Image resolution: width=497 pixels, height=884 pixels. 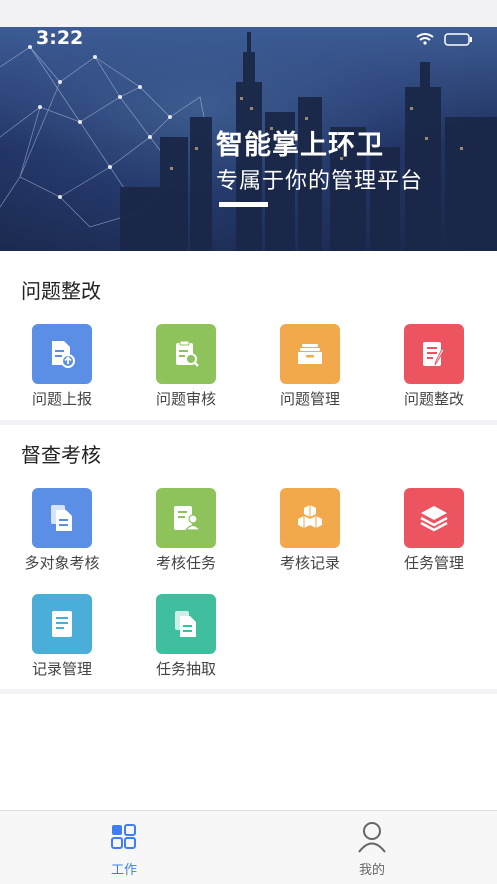 I want to click on wifi-icon, so click(x=425, y=39).